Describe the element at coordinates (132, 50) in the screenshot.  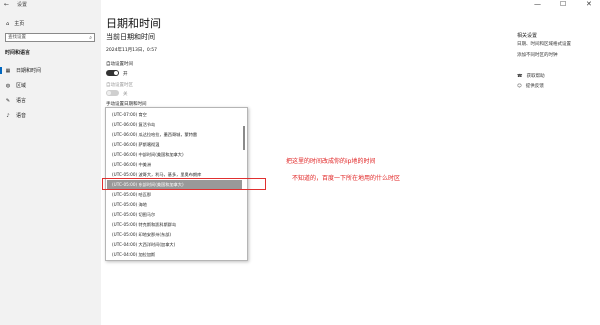
I see `current-datetime: 2024年11月13日，0:57` at that location.